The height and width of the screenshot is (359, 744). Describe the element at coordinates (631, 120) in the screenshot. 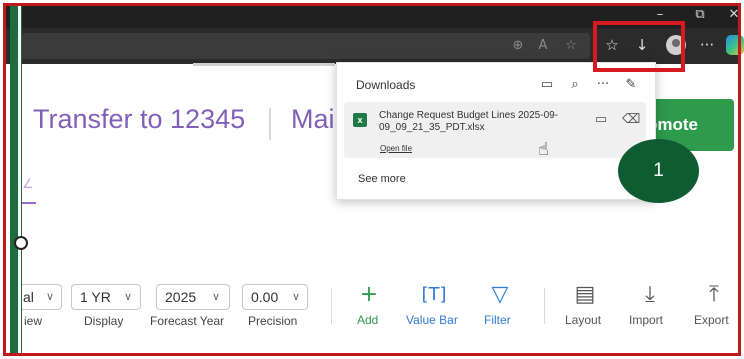

I see `delete-icon: ⌫` at that location.